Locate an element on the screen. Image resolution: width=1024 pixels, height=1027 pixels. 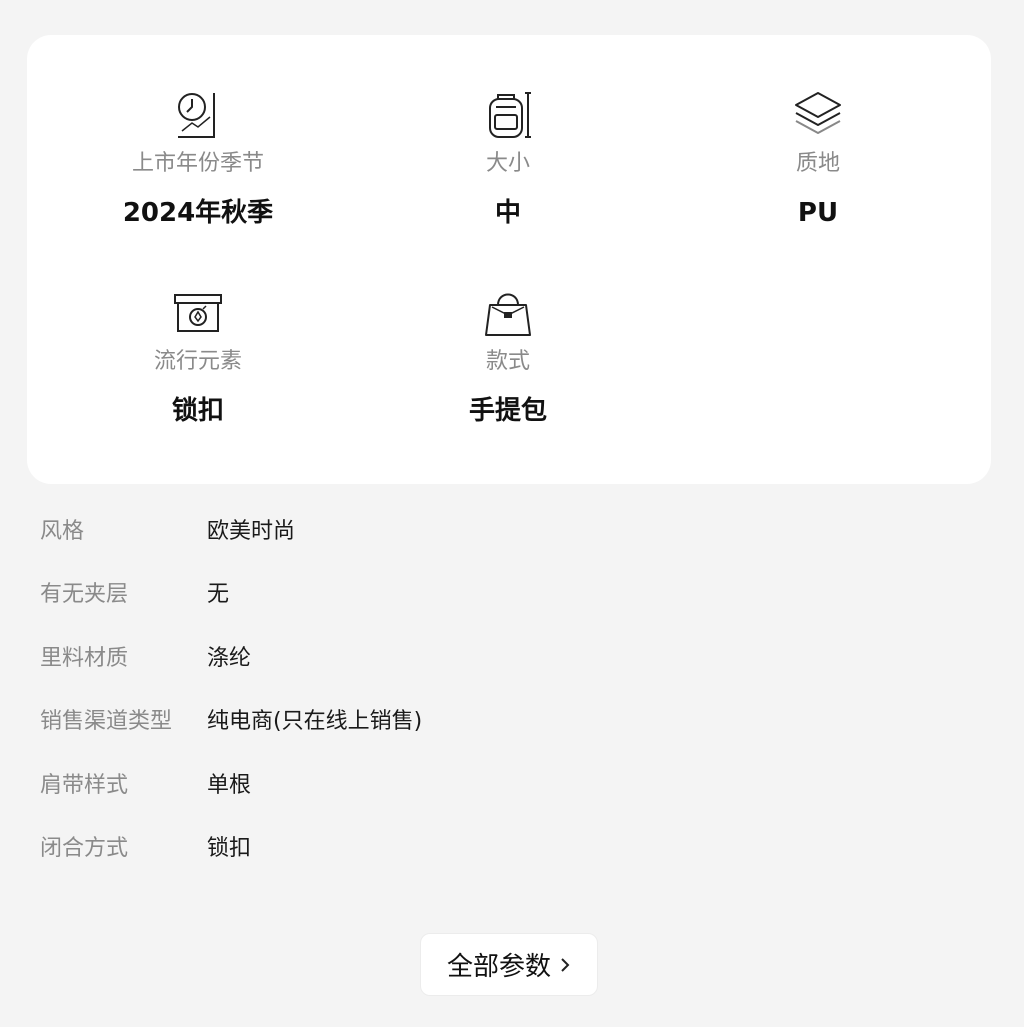
spec-key: 肩带样式 is located at coordinates (84, 785).